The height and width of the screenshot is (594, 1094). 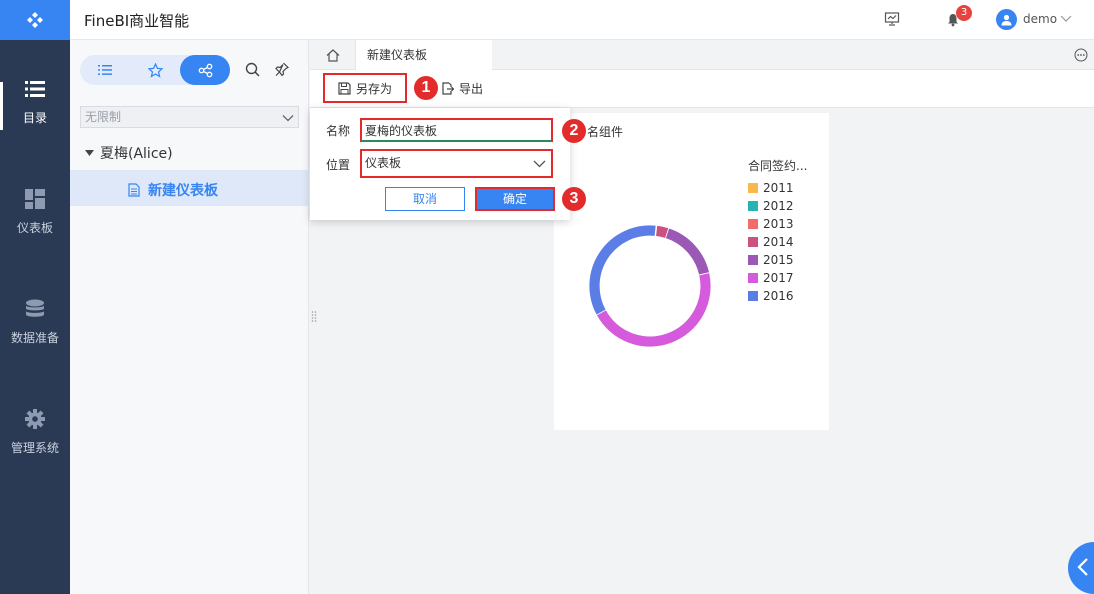 What do you see at coordinates (425, 199) in the screenshot?
I see `cancel-button: 取消` at bounding box center [425, 199].